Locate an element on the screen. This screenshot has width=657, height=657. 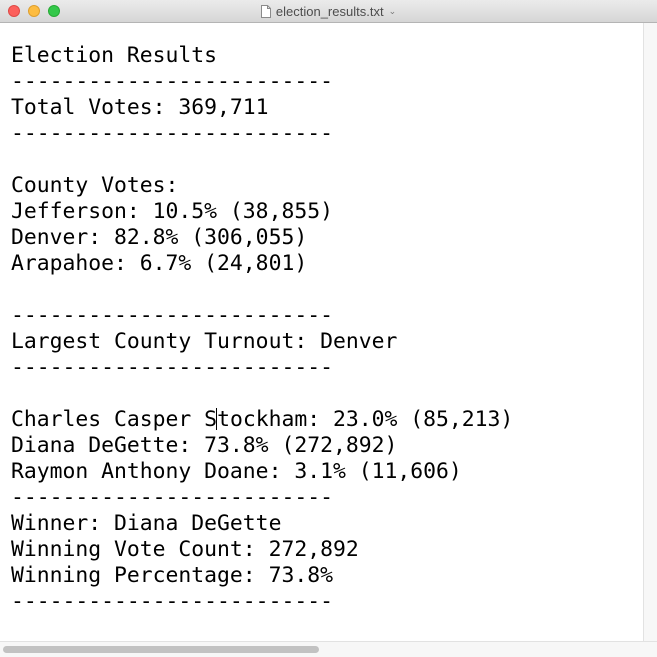
text-line: County Votes: is located at coordinates (95, 185).